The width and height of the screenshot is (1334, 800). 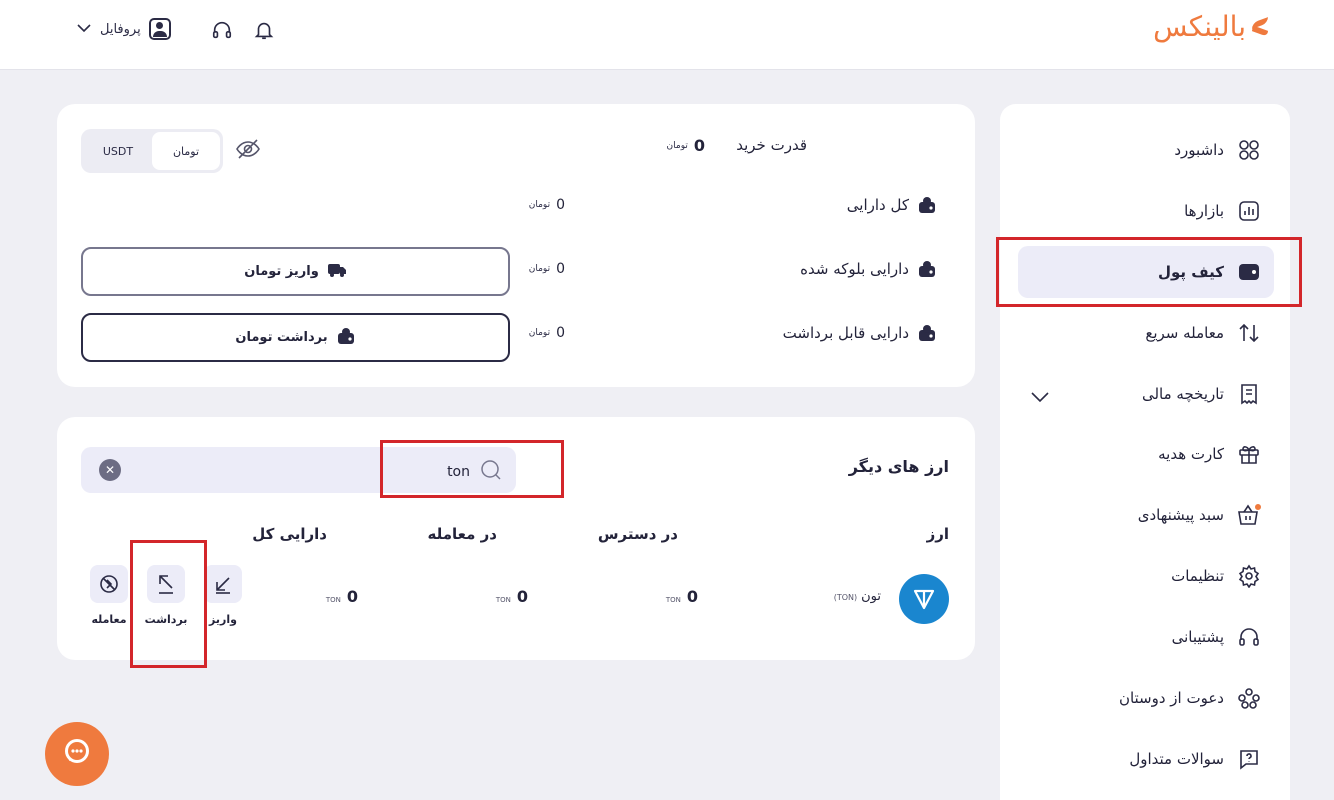 I want to click on sidebar-item-faq: سوالات متداول, so click(x=1146, y=759).